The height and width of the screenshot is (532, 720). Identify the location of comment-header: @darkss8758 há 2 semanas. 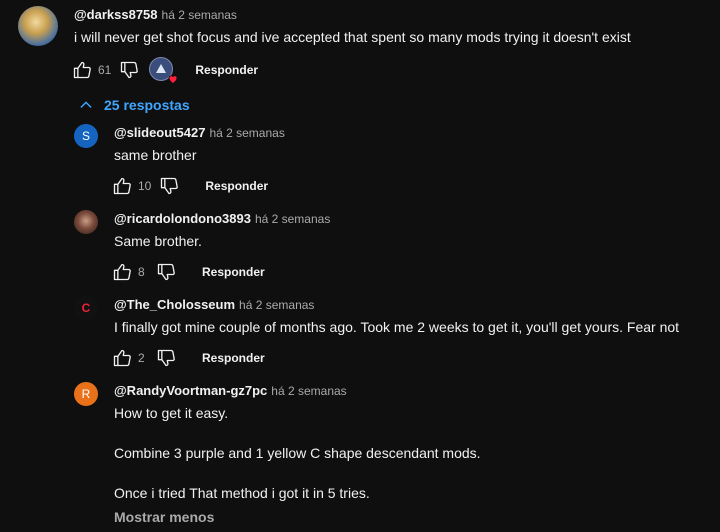
(155, 15).